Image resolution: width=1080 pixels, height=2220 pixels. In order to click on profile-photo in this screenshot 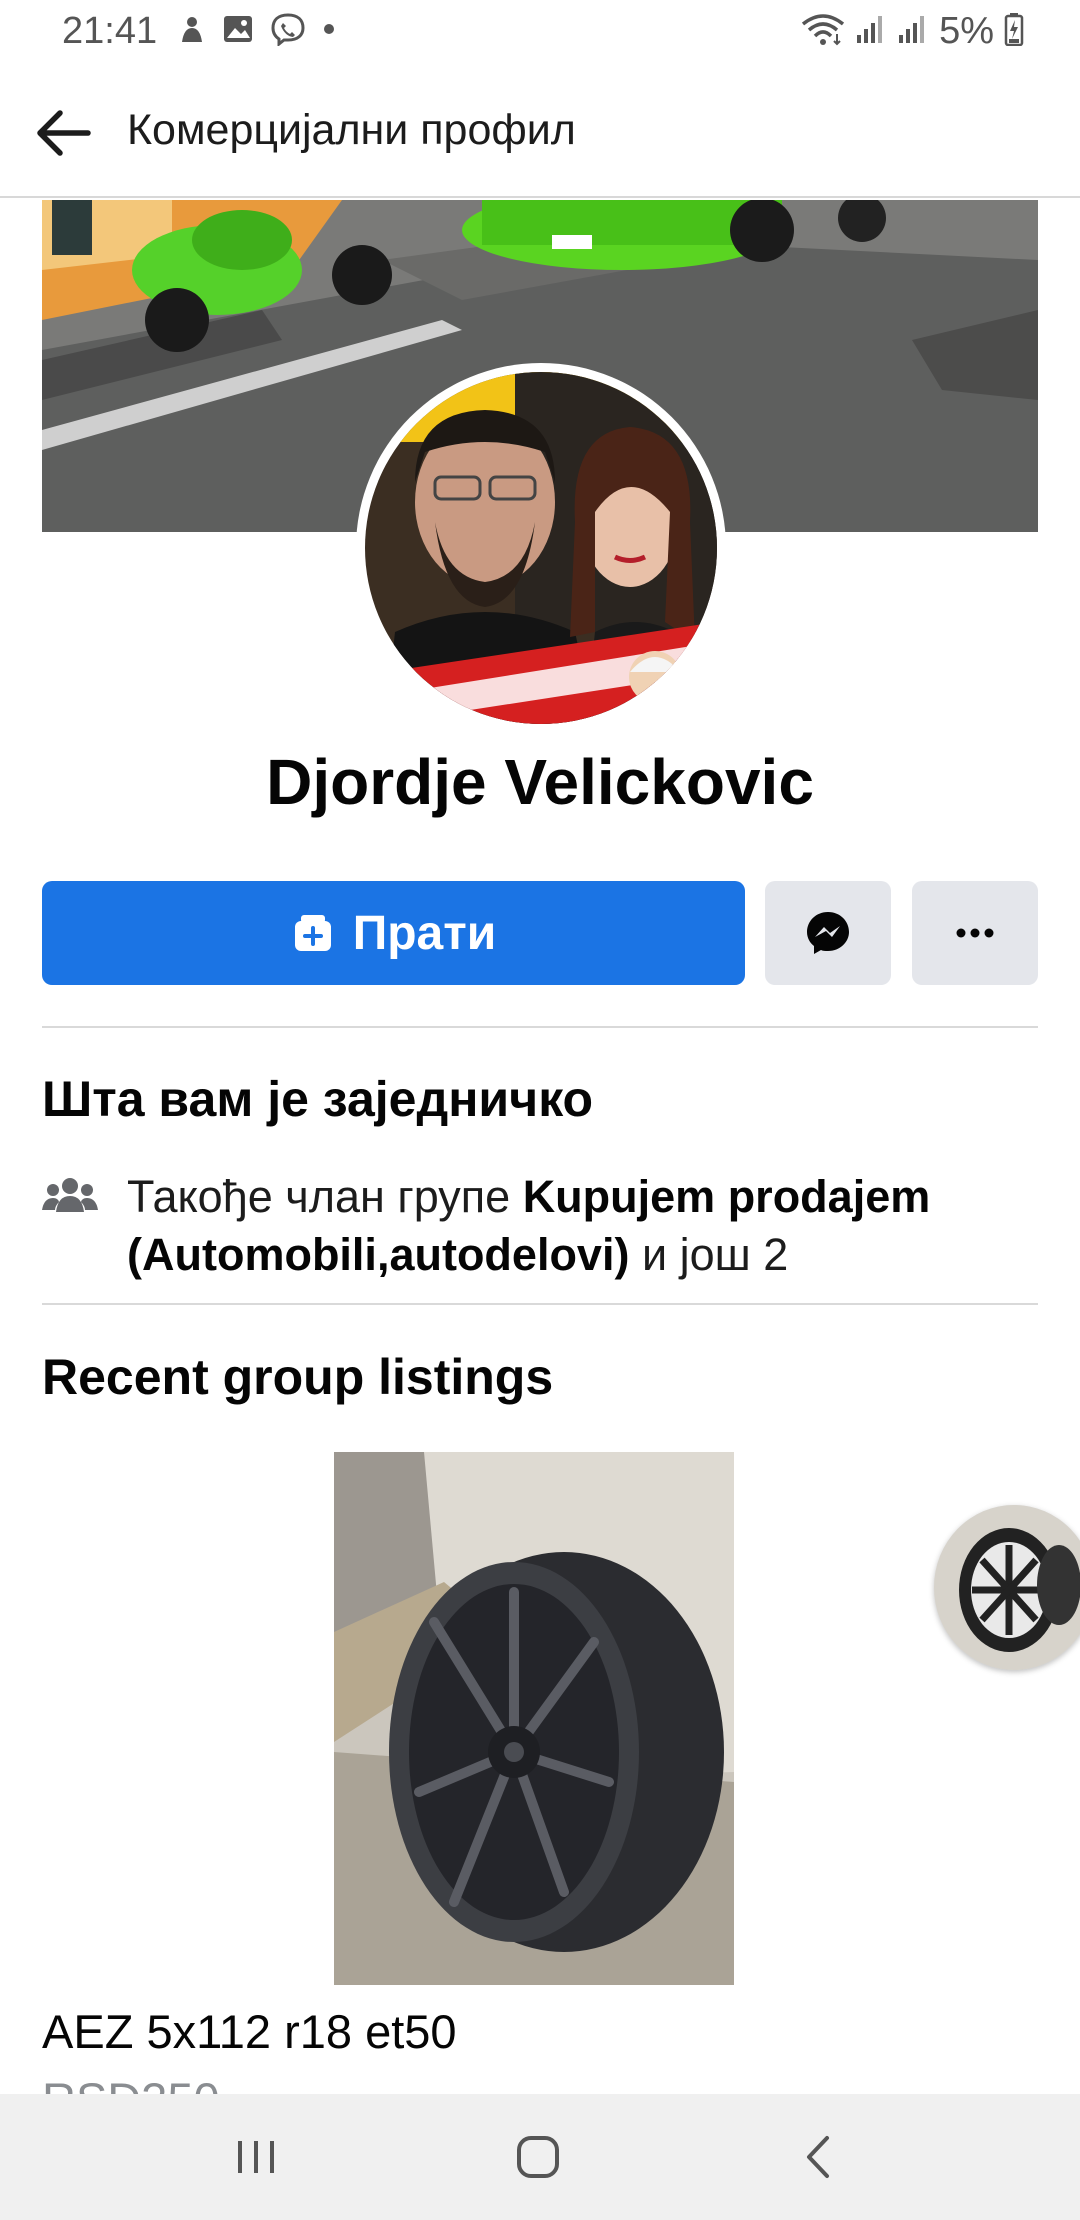, I will do `click(541, 548)`.